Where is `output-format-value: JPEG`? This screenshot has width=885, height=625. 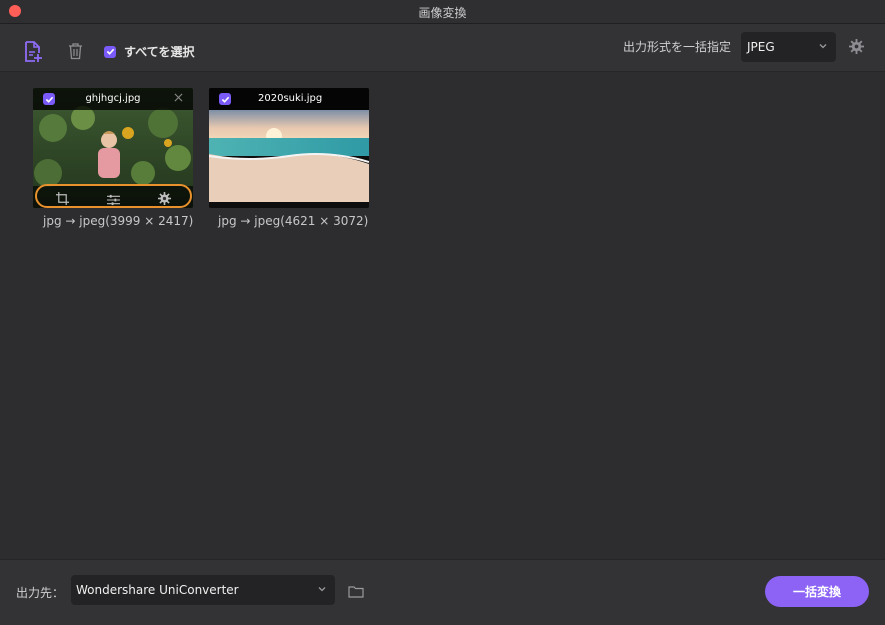
output-format-value: JPEG is located at coordinates (761, 47).